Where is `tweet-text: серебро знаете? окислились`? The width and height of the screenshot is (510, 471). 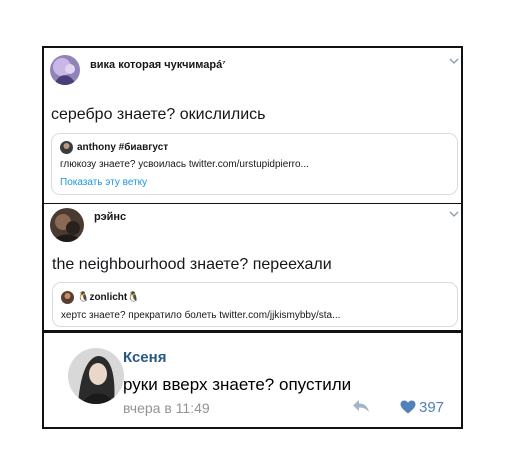
tweet-text: серебро знаете? окислились is located at coordinates (158, 114).